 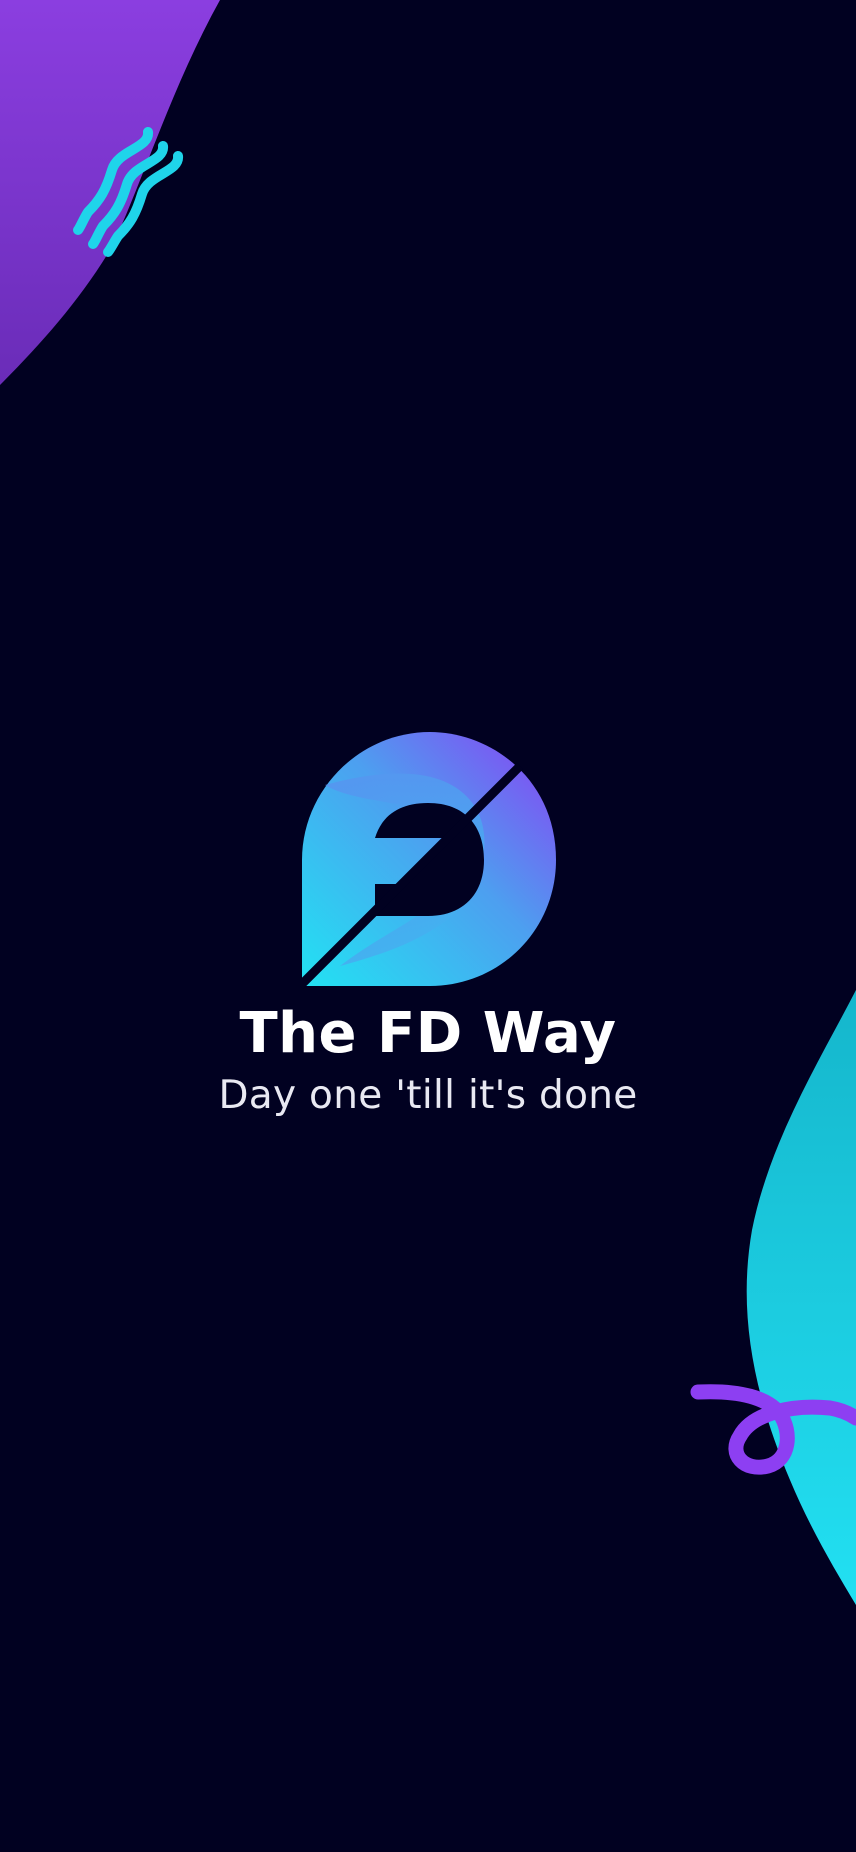 What do you see at coordinates (110, 192) in the screenshot?
I see `purple-corner-blob` at bounding box center [110, 192].